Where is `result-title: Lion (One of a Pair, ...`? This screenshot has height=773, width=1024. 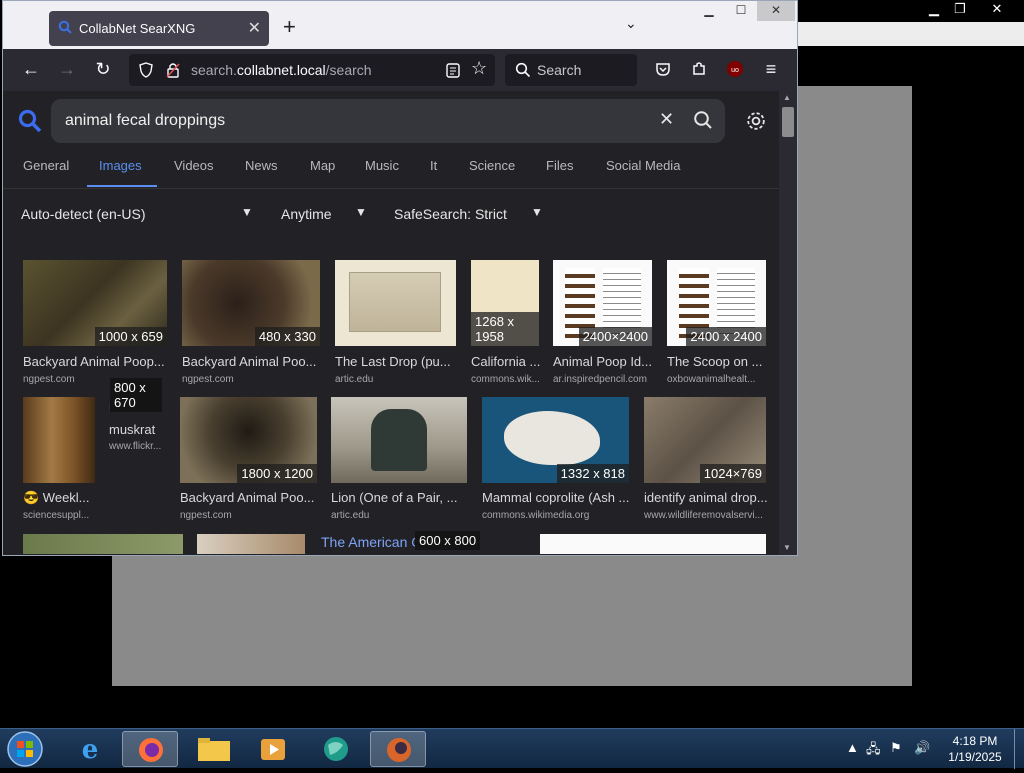
result-title: Lion (One of a Pair, ... is located at coordinates (399, 497).